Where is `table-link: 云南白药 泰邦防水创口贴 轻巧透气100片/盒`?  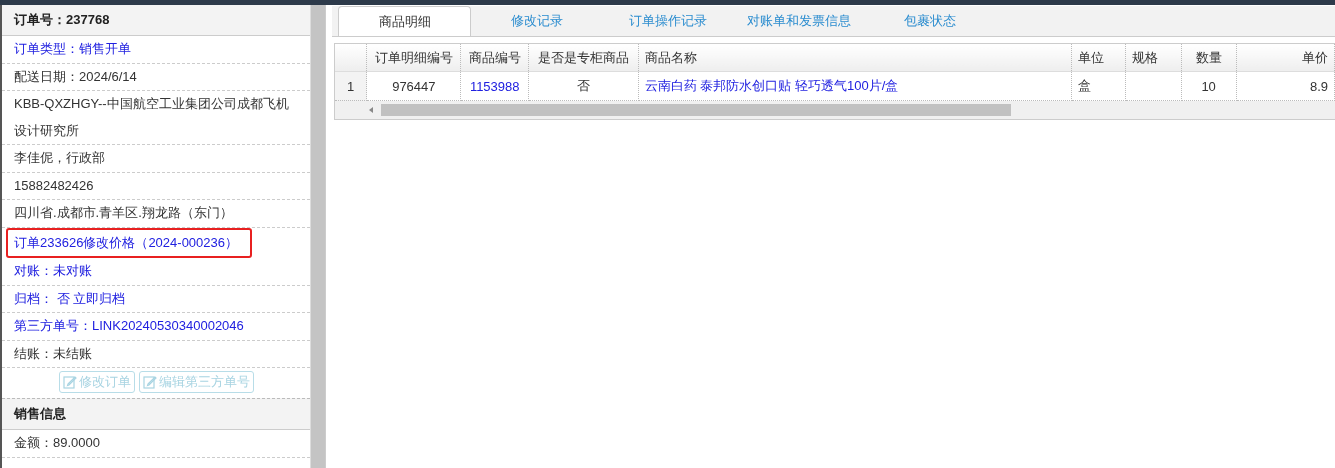
table-link: 云南白药 泰邦防水创口贴 轻巧透气100片/盒 is located at coordinates (855, 86).